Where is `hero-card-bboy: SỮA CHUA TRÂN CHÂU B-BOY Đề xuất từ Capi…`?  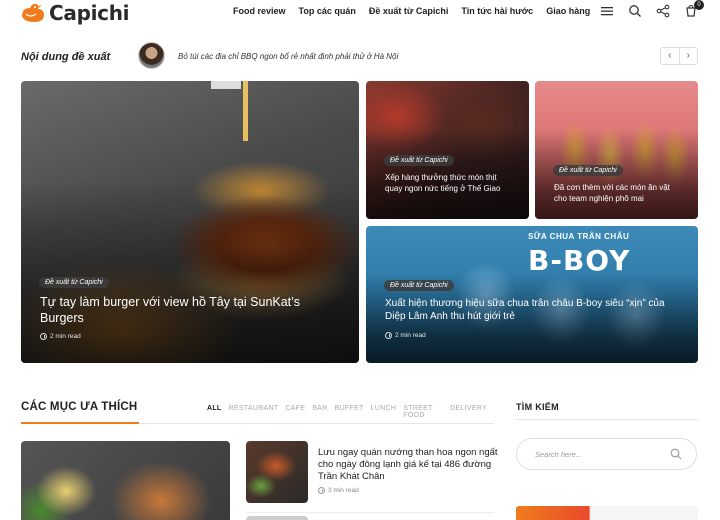
hero-card-bboy: SỮA CHUA TRÂN CHÂU B-BOY Đề xuất từ Capi… is located at coordinates (532, 294).